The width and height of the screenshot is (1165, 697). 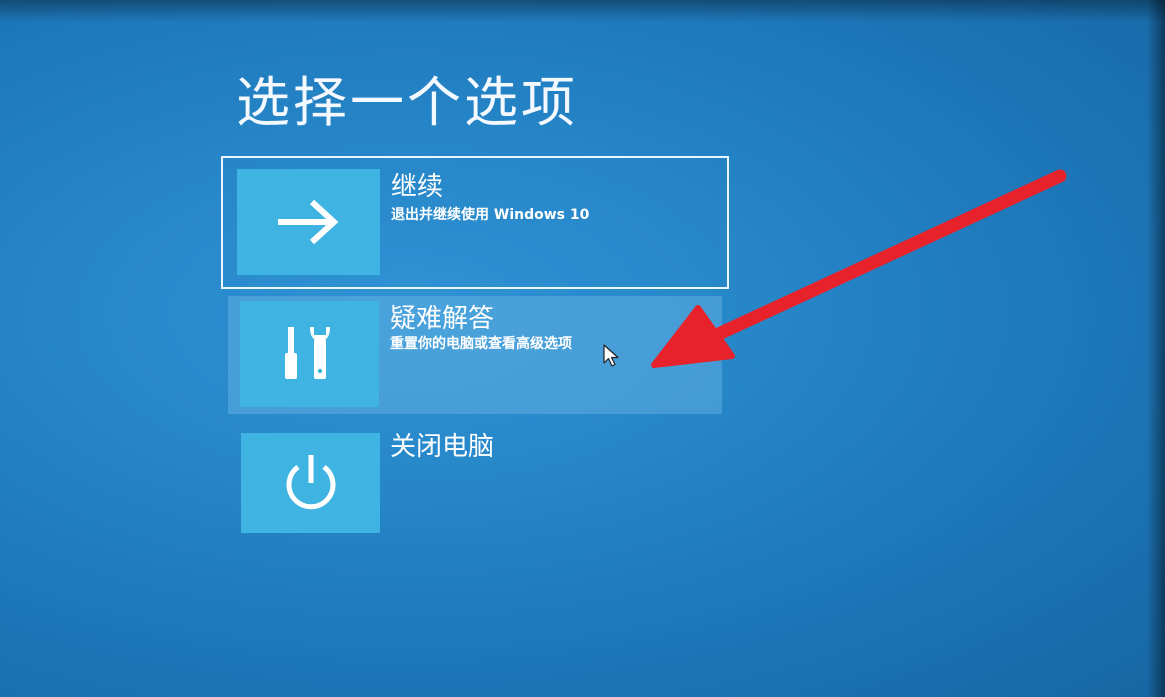 I want to click on continue-tile, so click(x=308, y=222).